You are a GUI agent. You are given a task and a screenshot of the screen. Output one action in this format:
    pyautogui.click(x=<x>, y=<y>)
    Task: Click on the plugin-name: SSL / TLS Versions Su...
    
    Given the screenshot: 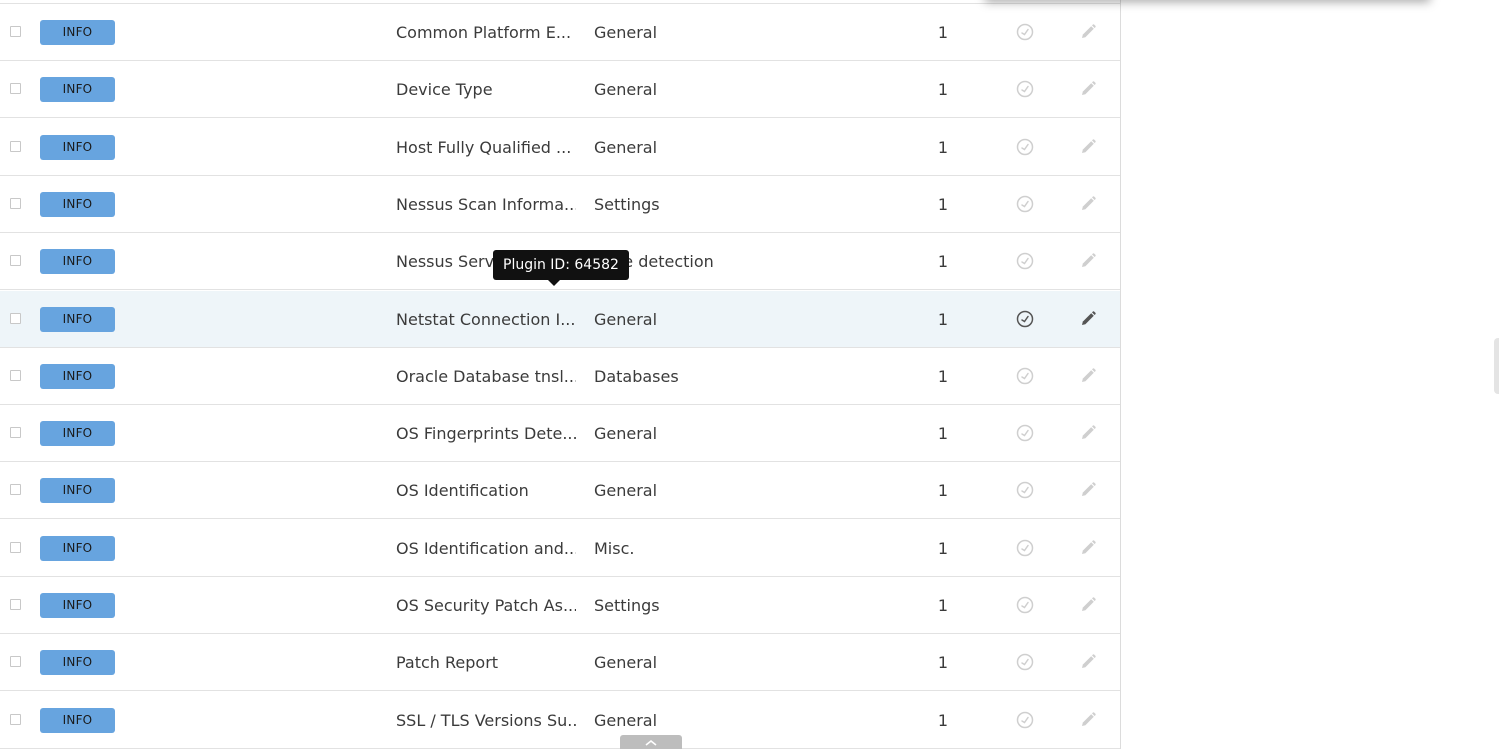 What is the action you would take?
    pyautogui.click(x=486, y=720)
    